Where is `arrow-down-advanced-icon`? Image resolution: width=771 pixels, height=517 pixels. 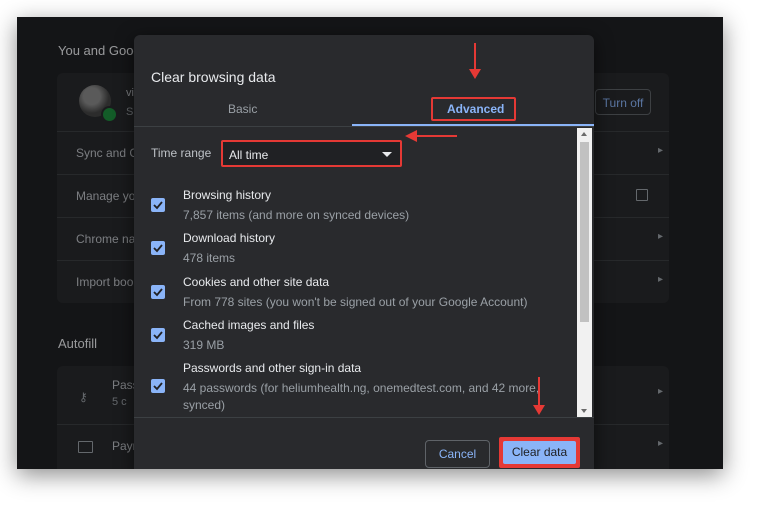
arrow-down-advanced-icon is located at coordinates (475, 61).